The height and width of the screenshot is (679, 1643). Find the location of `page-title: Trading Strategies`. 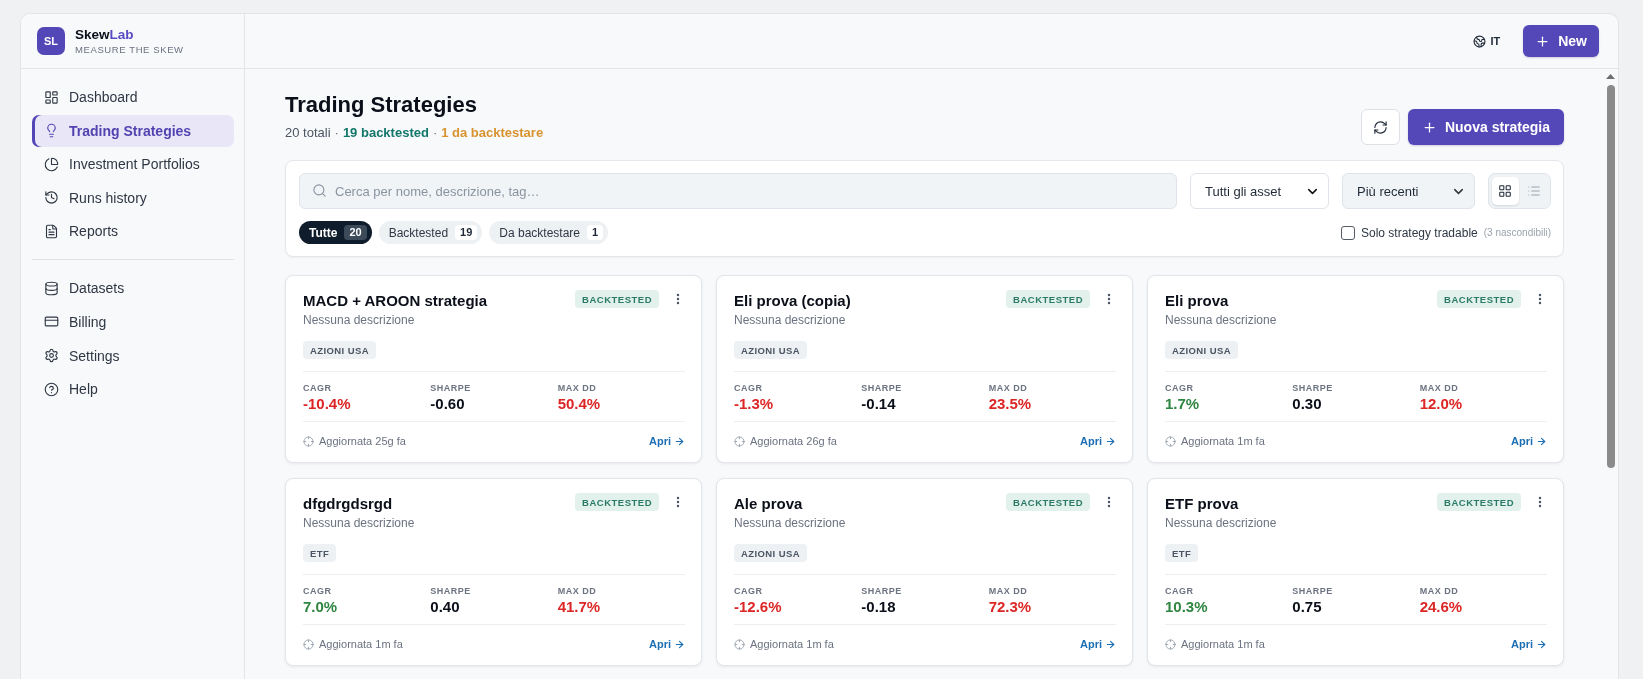

page-title: Trading Strategies is located at coordinates (381, 105).